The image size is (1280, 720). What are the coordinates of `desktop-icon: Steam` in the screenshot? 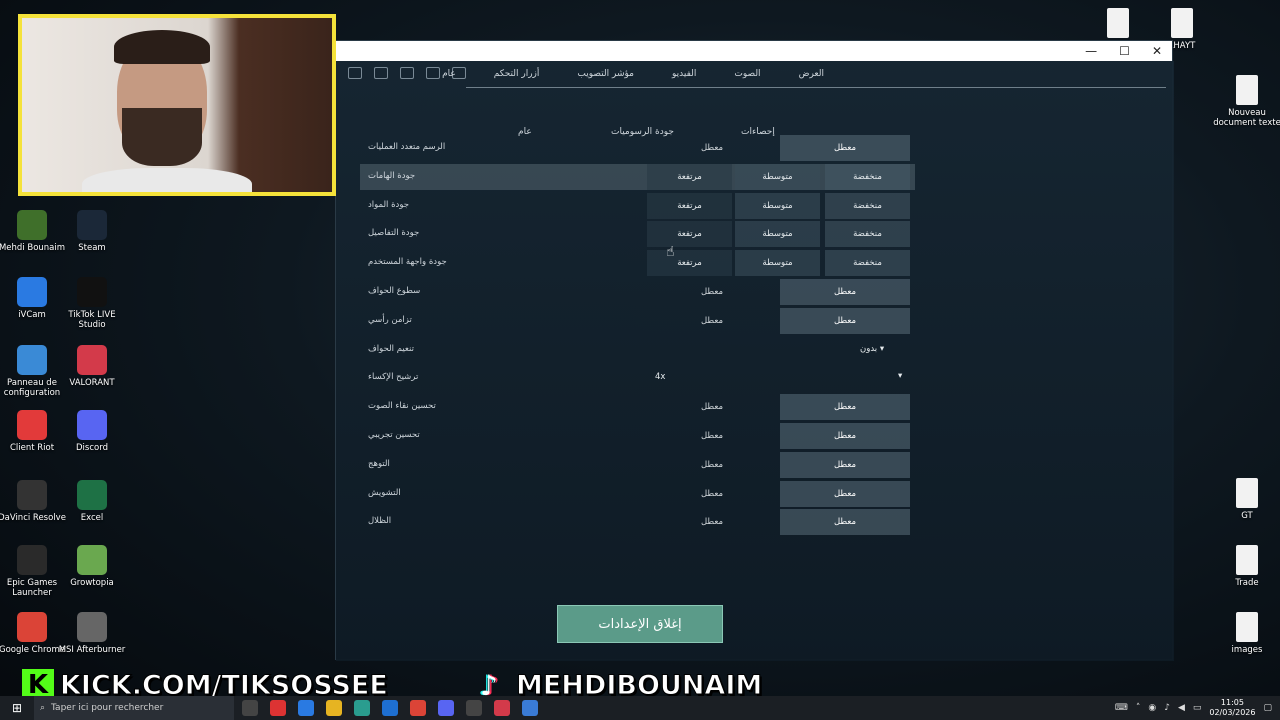 It's located at (92, 231).